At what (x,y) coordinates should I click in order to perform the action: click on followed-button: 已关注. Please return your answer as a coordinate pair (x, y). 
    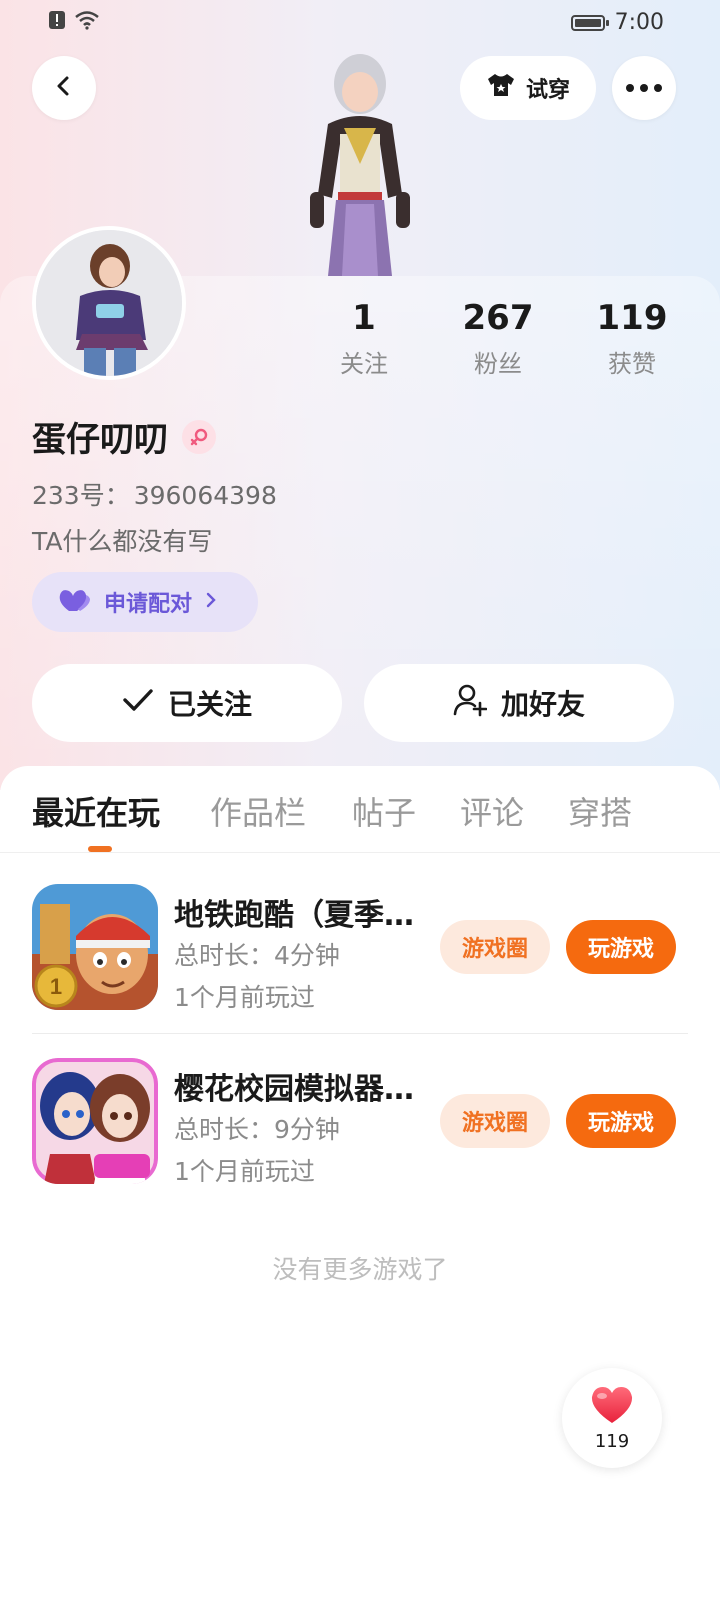
    Looking at the image, I should click on (187, 703).